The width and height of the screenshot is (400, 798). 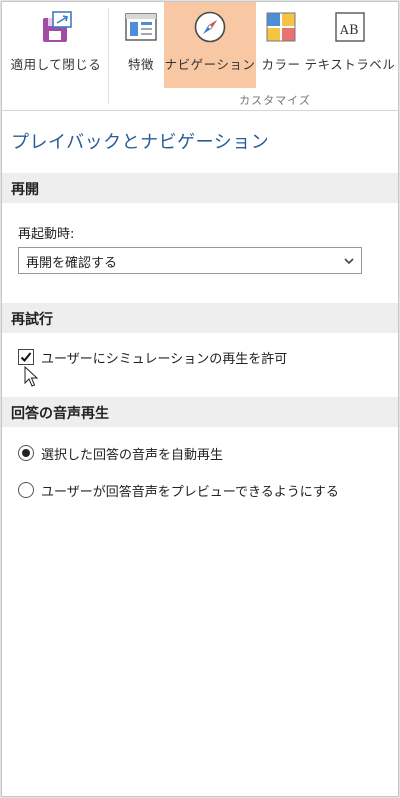 What do you see at coordinates (349, 261) in the screenshot?
I see `chevron-down-icon` at bounding box center [349, 261].